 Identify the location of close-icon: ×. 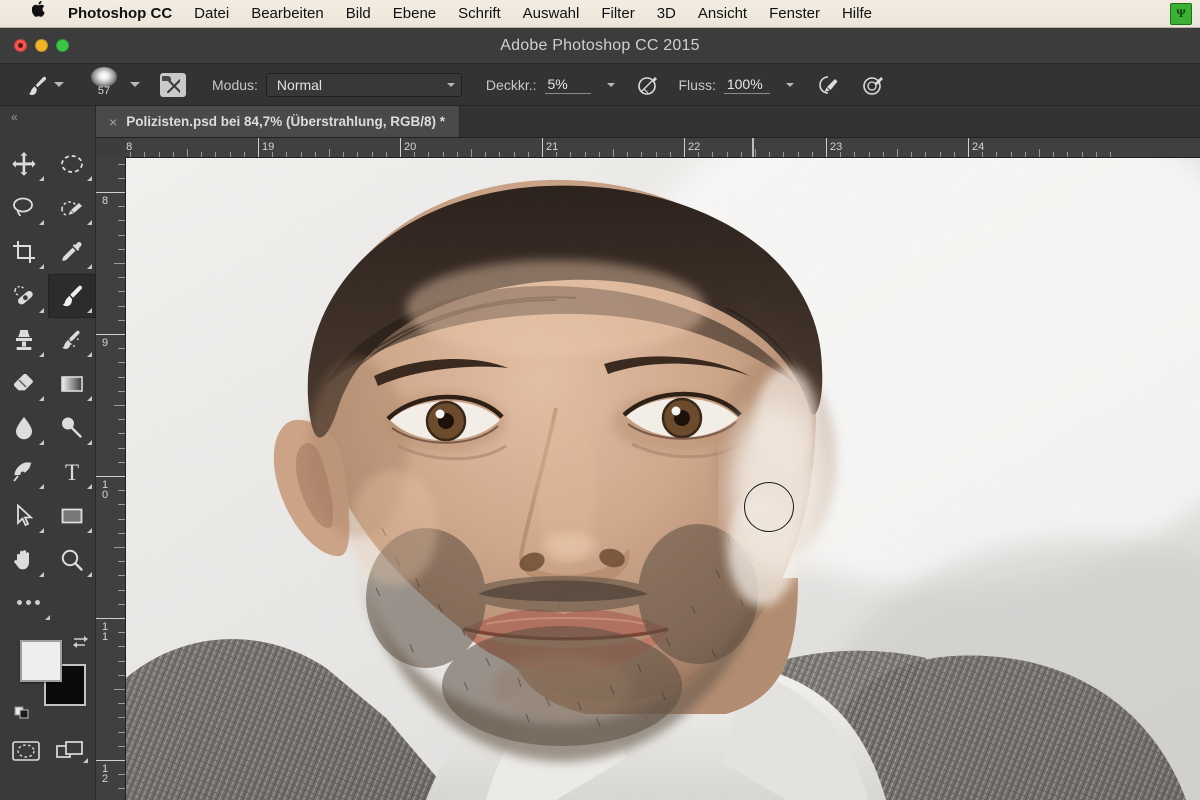
(113, 122).